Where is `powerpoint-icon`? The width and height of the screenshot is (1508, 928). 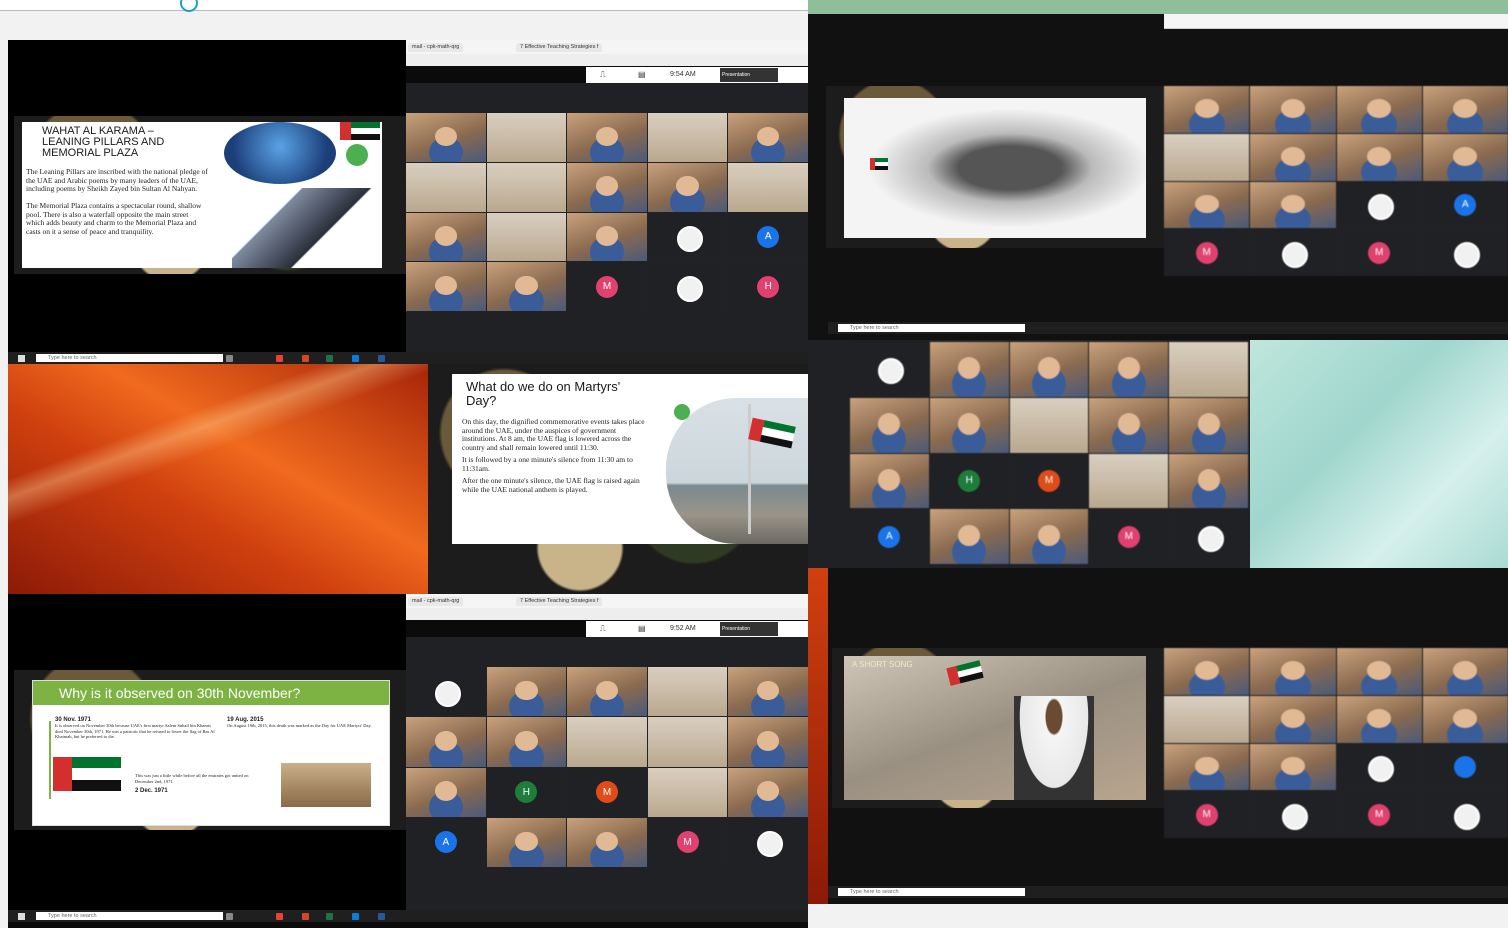
powerpoint-icon is located at coordinates (305, 916).